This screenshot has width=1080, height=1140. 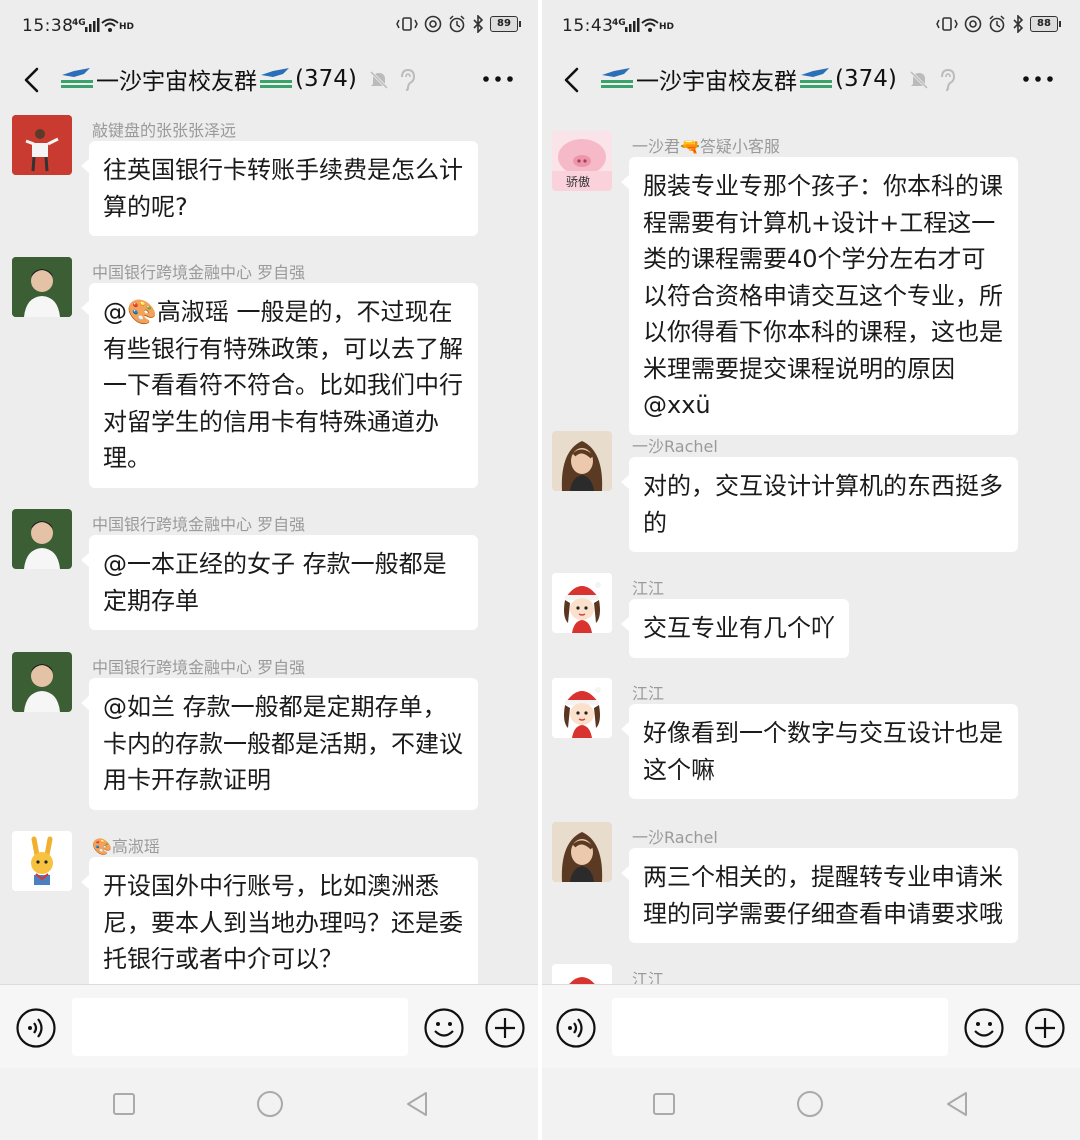 What do you see at coordinates (48, 26) in the screenshot?
I see `status-time: 15:38` at bounding box center [48, 26].